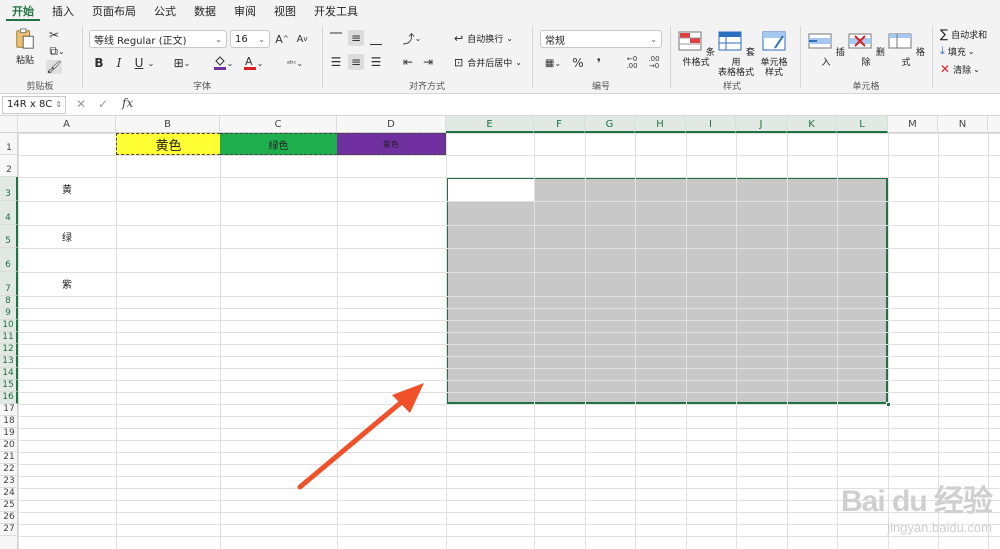 Image resolution: width=1000 pixels, height=549 pixels. Describe the element at coordinates (205, 11) in the screenshot. I see `tab-data: 数据` at that location.